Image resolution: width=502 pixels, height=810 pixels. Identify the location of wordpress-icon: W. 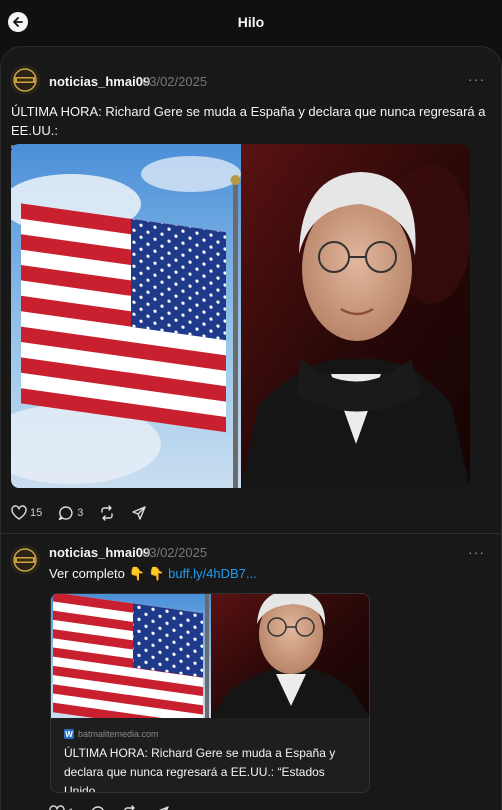
(69, 734).